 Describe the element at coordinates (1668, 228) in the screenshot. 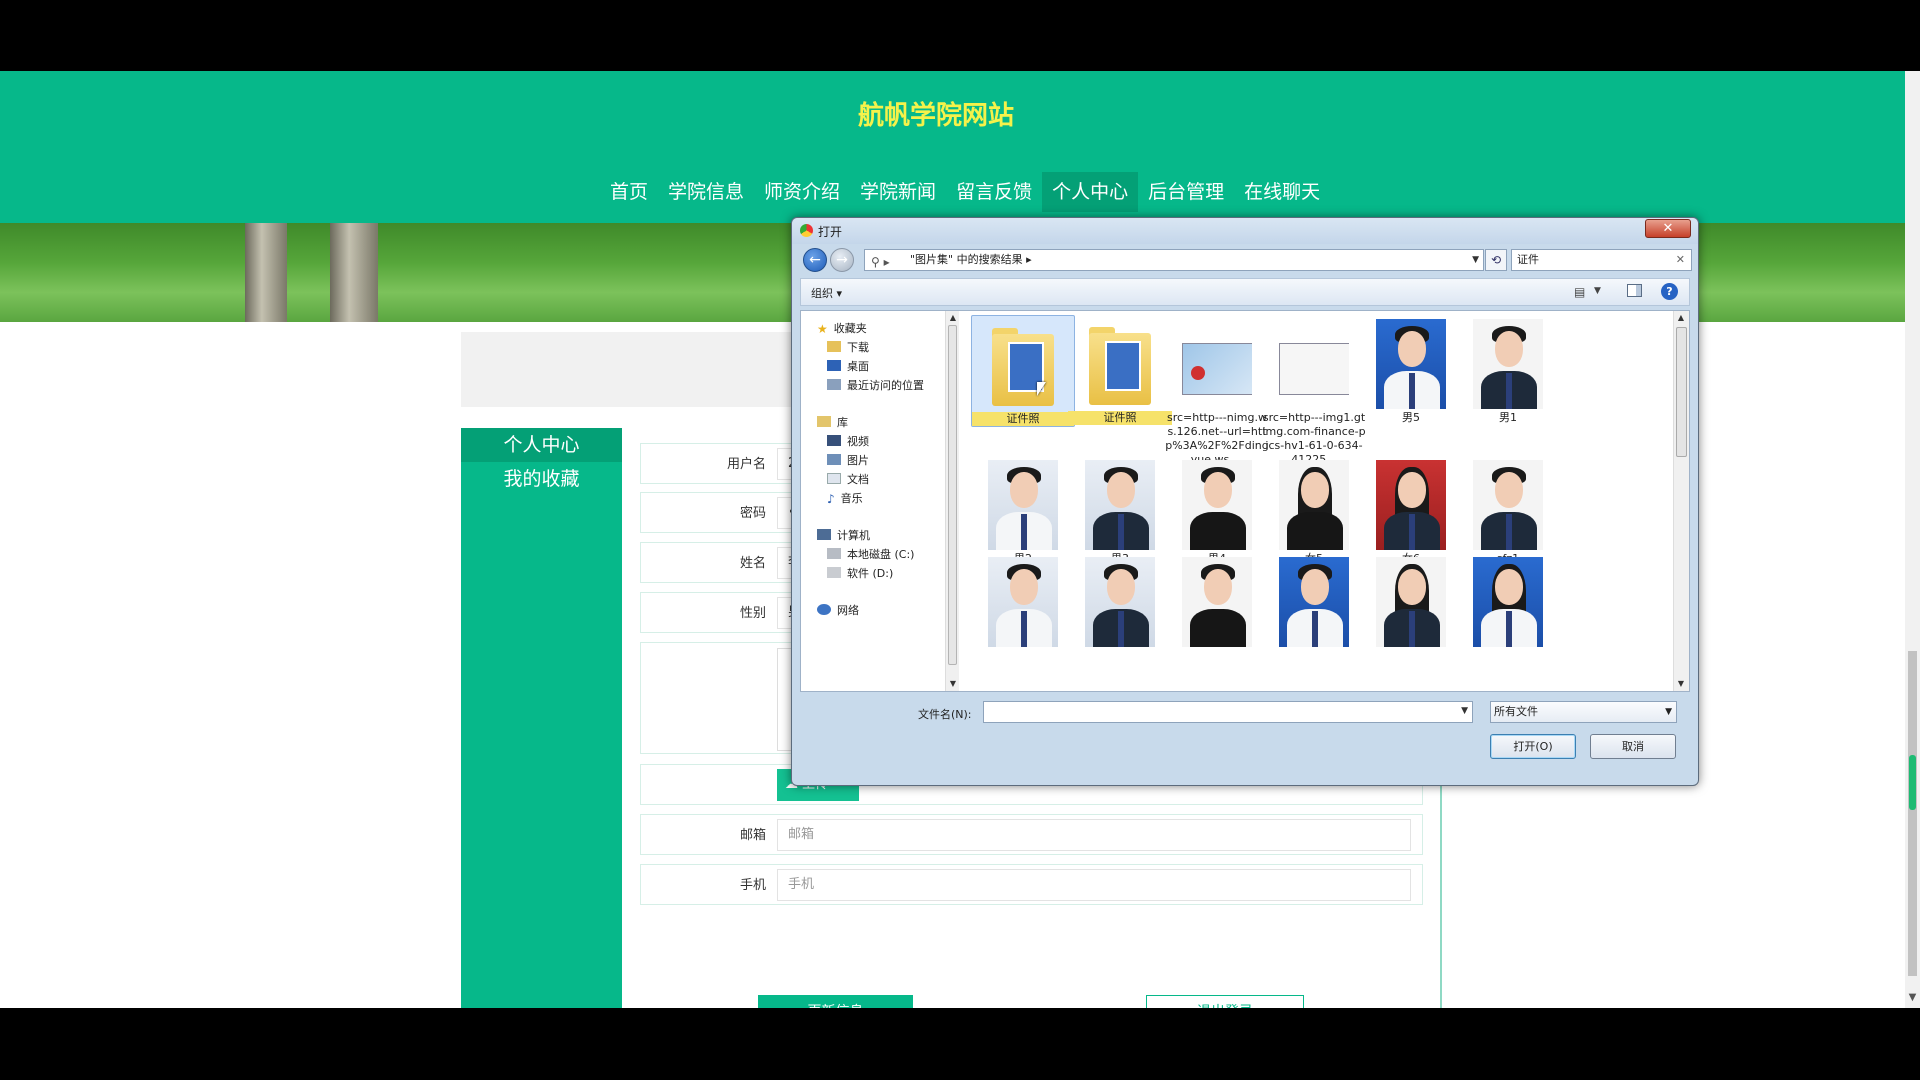

I see `close-button: ✕` at that location.